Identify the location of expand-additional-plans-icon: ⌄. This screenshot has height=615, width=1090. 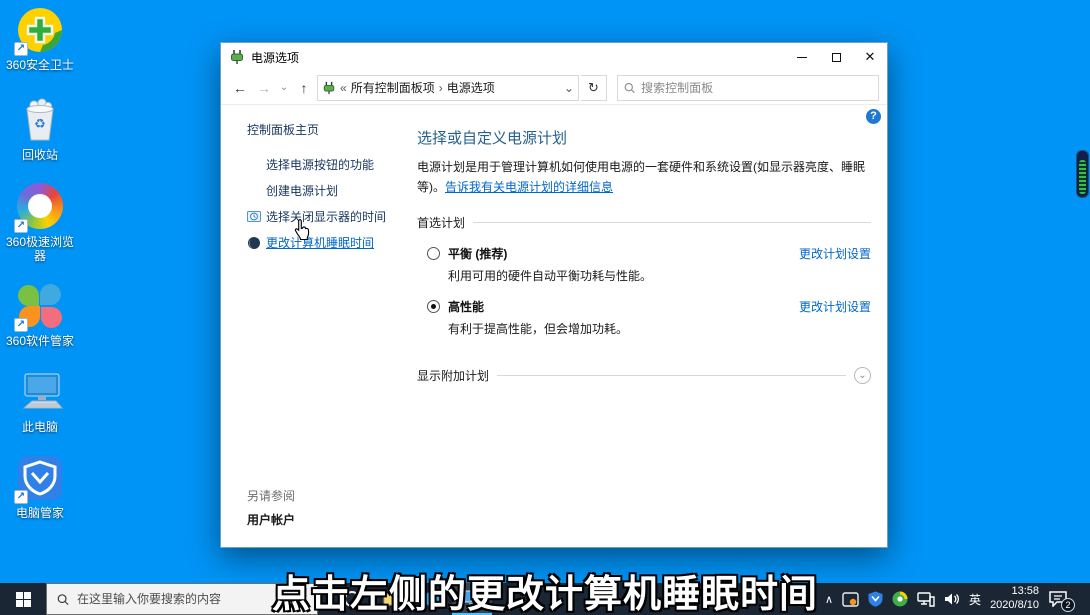
(862, 375).